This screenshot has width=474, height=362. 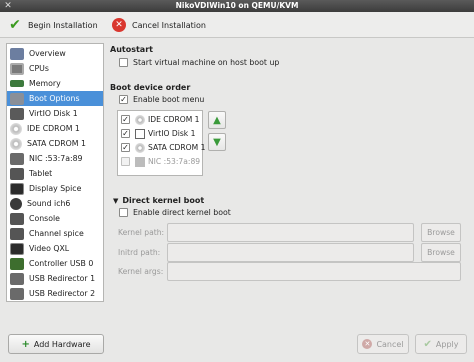 What do you see at coordinates (140, 133) in the screenshot?
I see `disk-icon` at bounding box center [140, 133].